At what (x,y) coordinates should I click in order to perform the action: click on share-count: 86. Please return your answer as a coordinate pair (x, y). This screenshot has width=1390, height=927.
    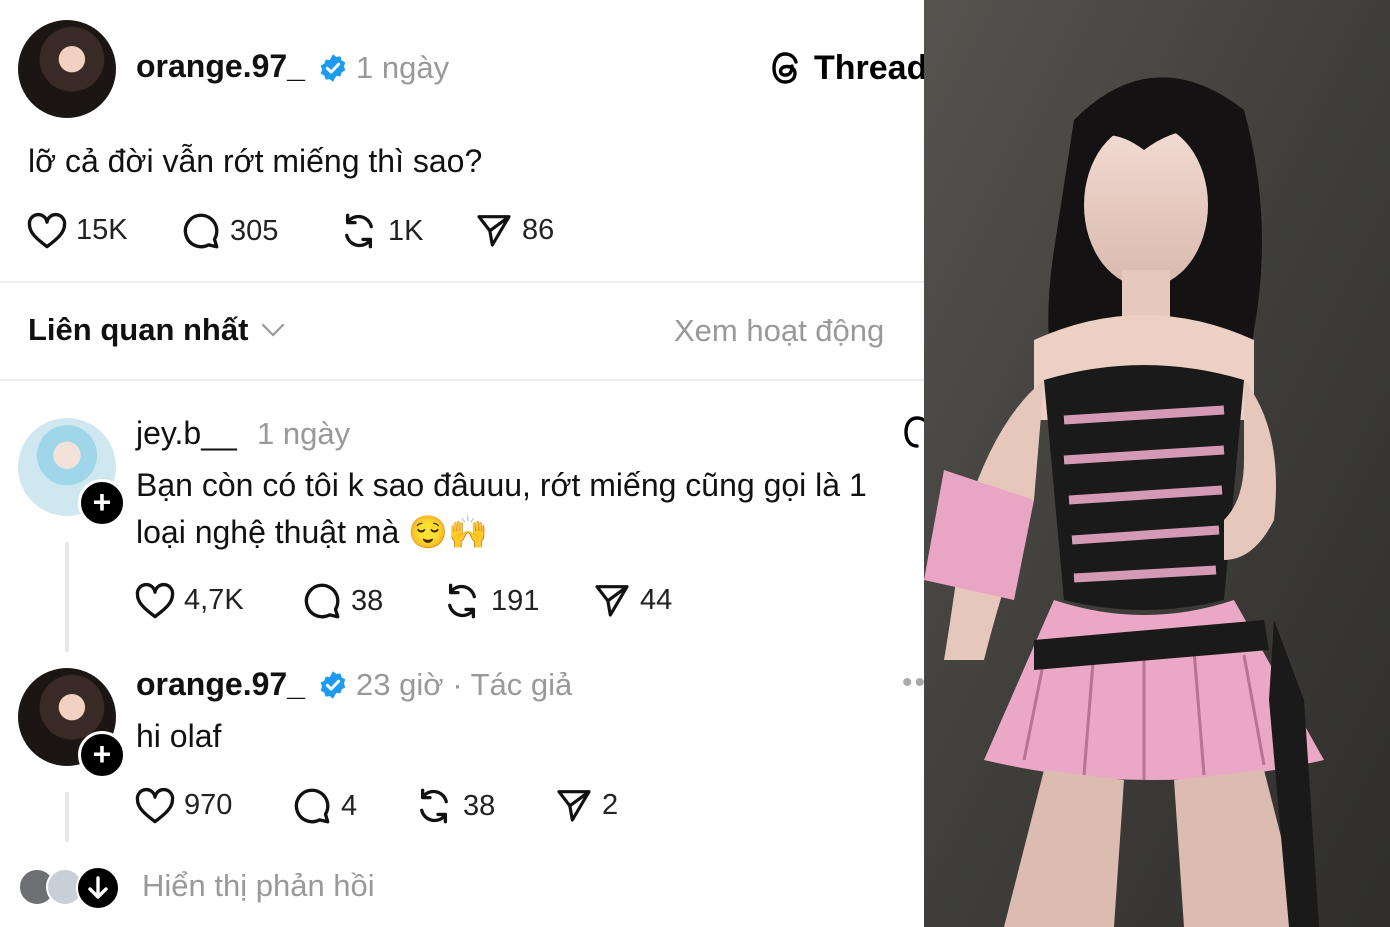
    Looking at the image, I should click on (538, 229).